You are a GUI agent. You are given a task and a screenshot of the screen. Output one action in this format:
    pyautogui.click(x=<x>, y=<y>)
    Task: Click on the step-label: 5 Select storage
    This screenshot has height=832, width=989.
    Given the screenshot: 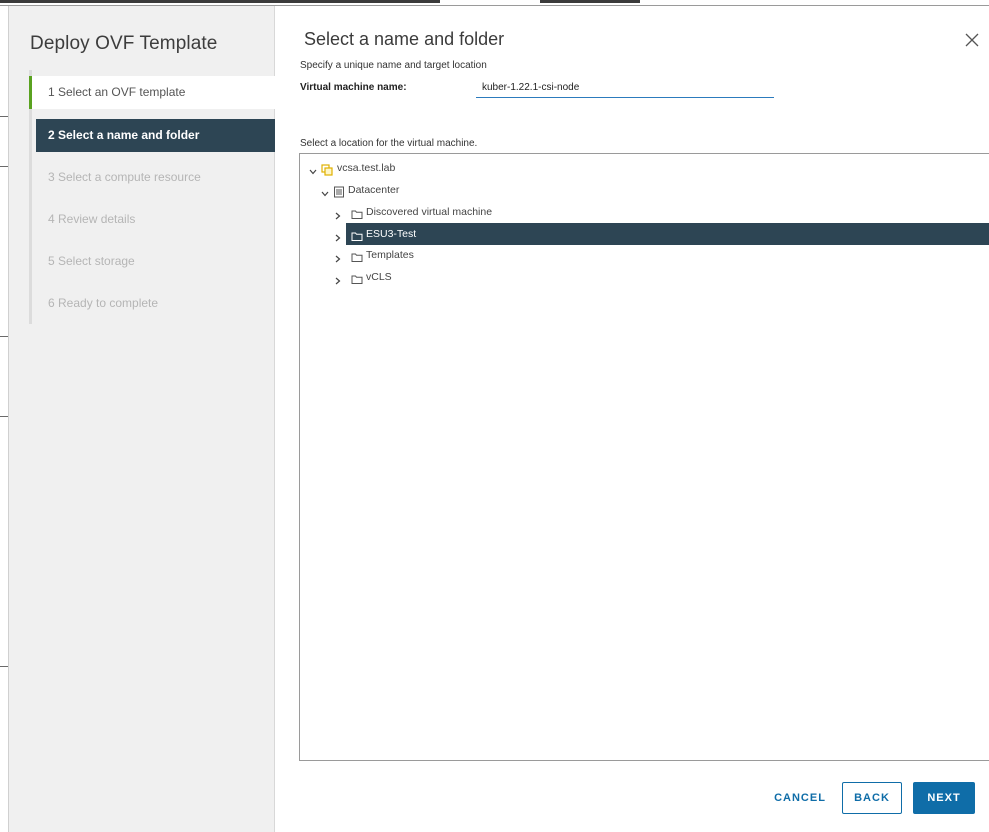 What is the action you would take?
    pyautogui.click(x=91, y=261)
    